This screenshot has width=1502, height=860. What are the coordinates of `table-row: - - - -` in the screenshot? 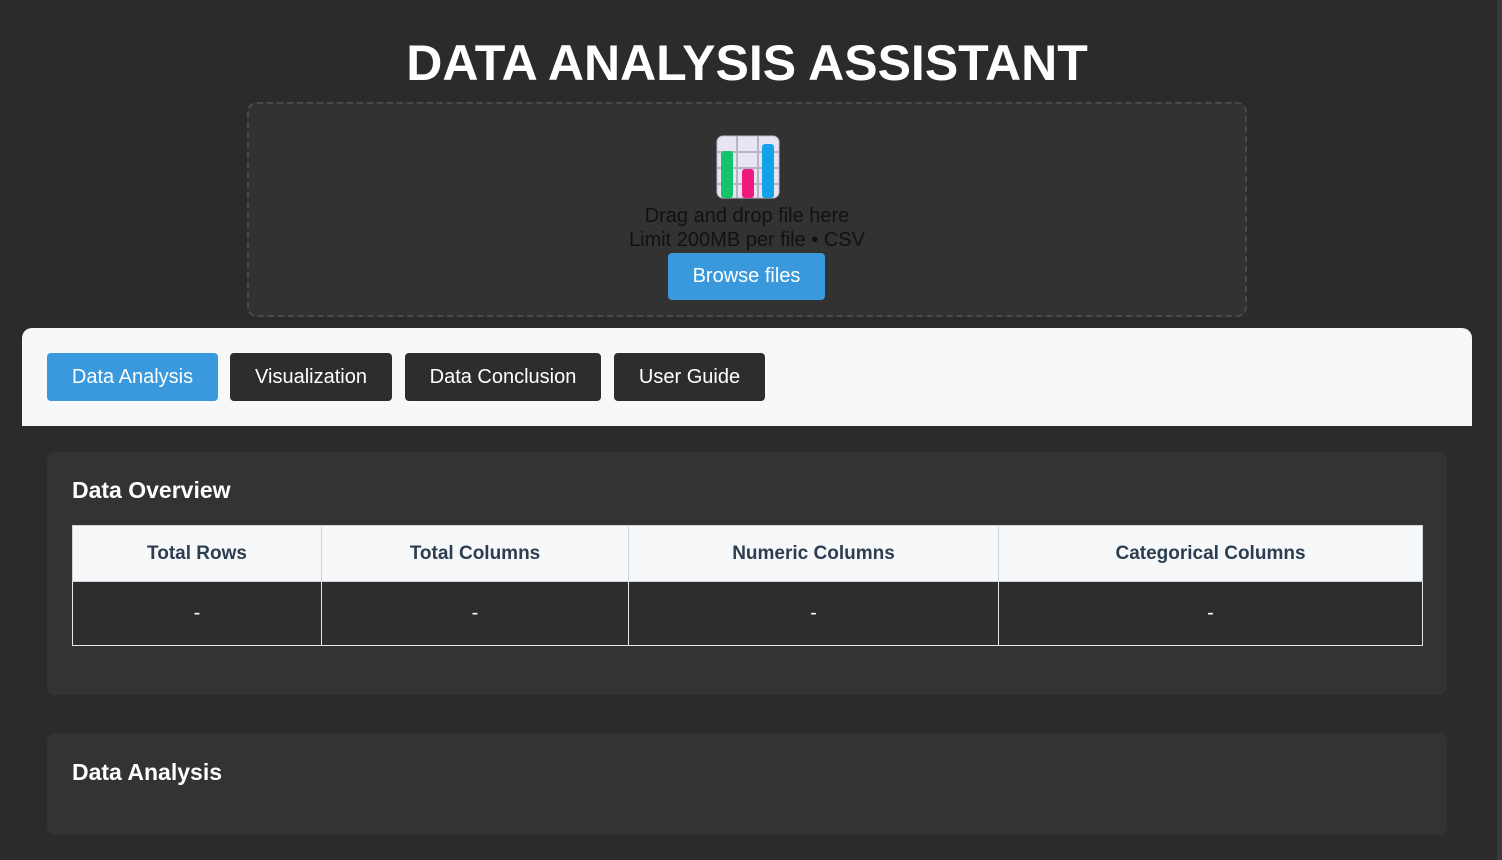 It's located at (747, 613).